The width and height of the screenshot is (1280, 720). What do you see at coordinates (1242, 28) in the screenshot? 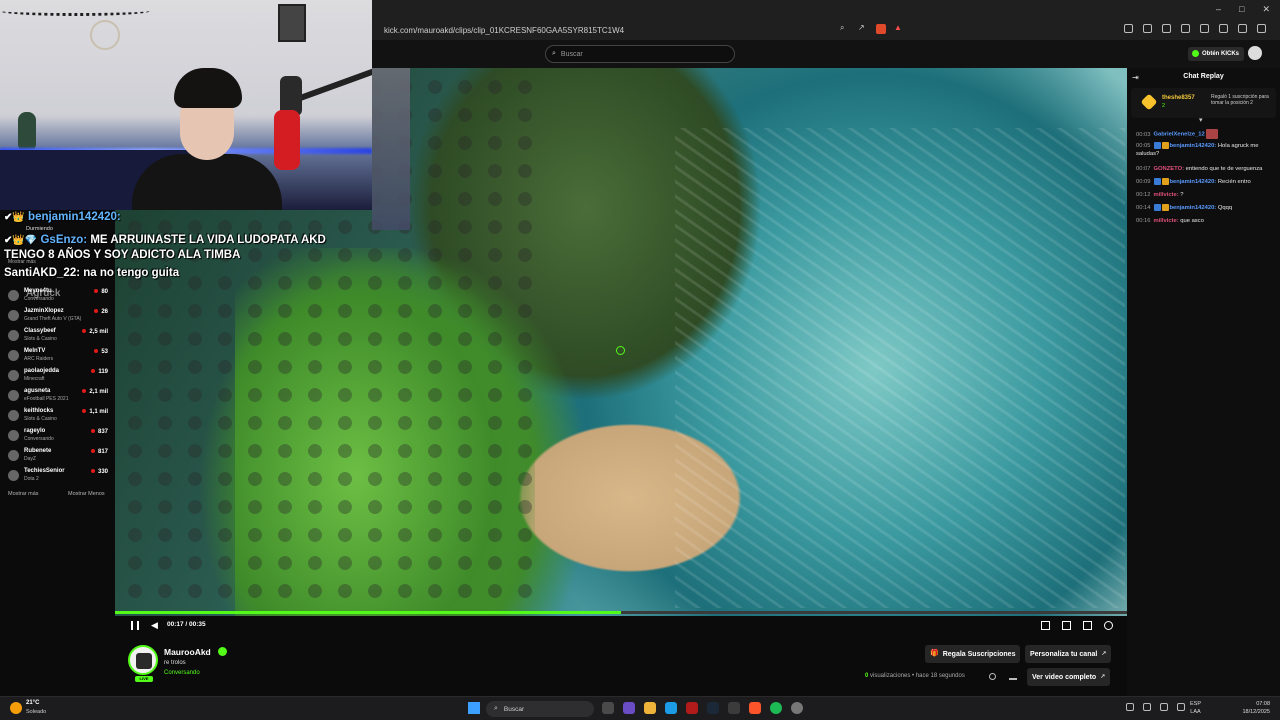
I see `vpn-icon` at bounding box center [1242, 28].